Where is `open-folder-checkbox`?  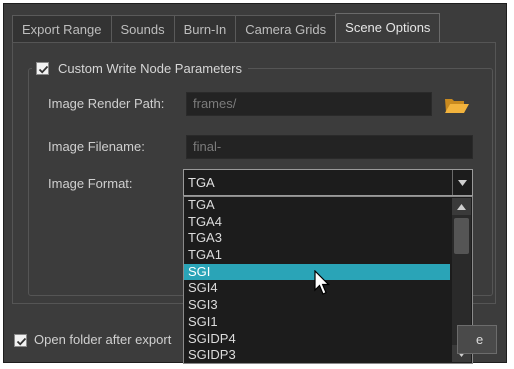
open-folder-checkbox is located at coordinates (20, 340).